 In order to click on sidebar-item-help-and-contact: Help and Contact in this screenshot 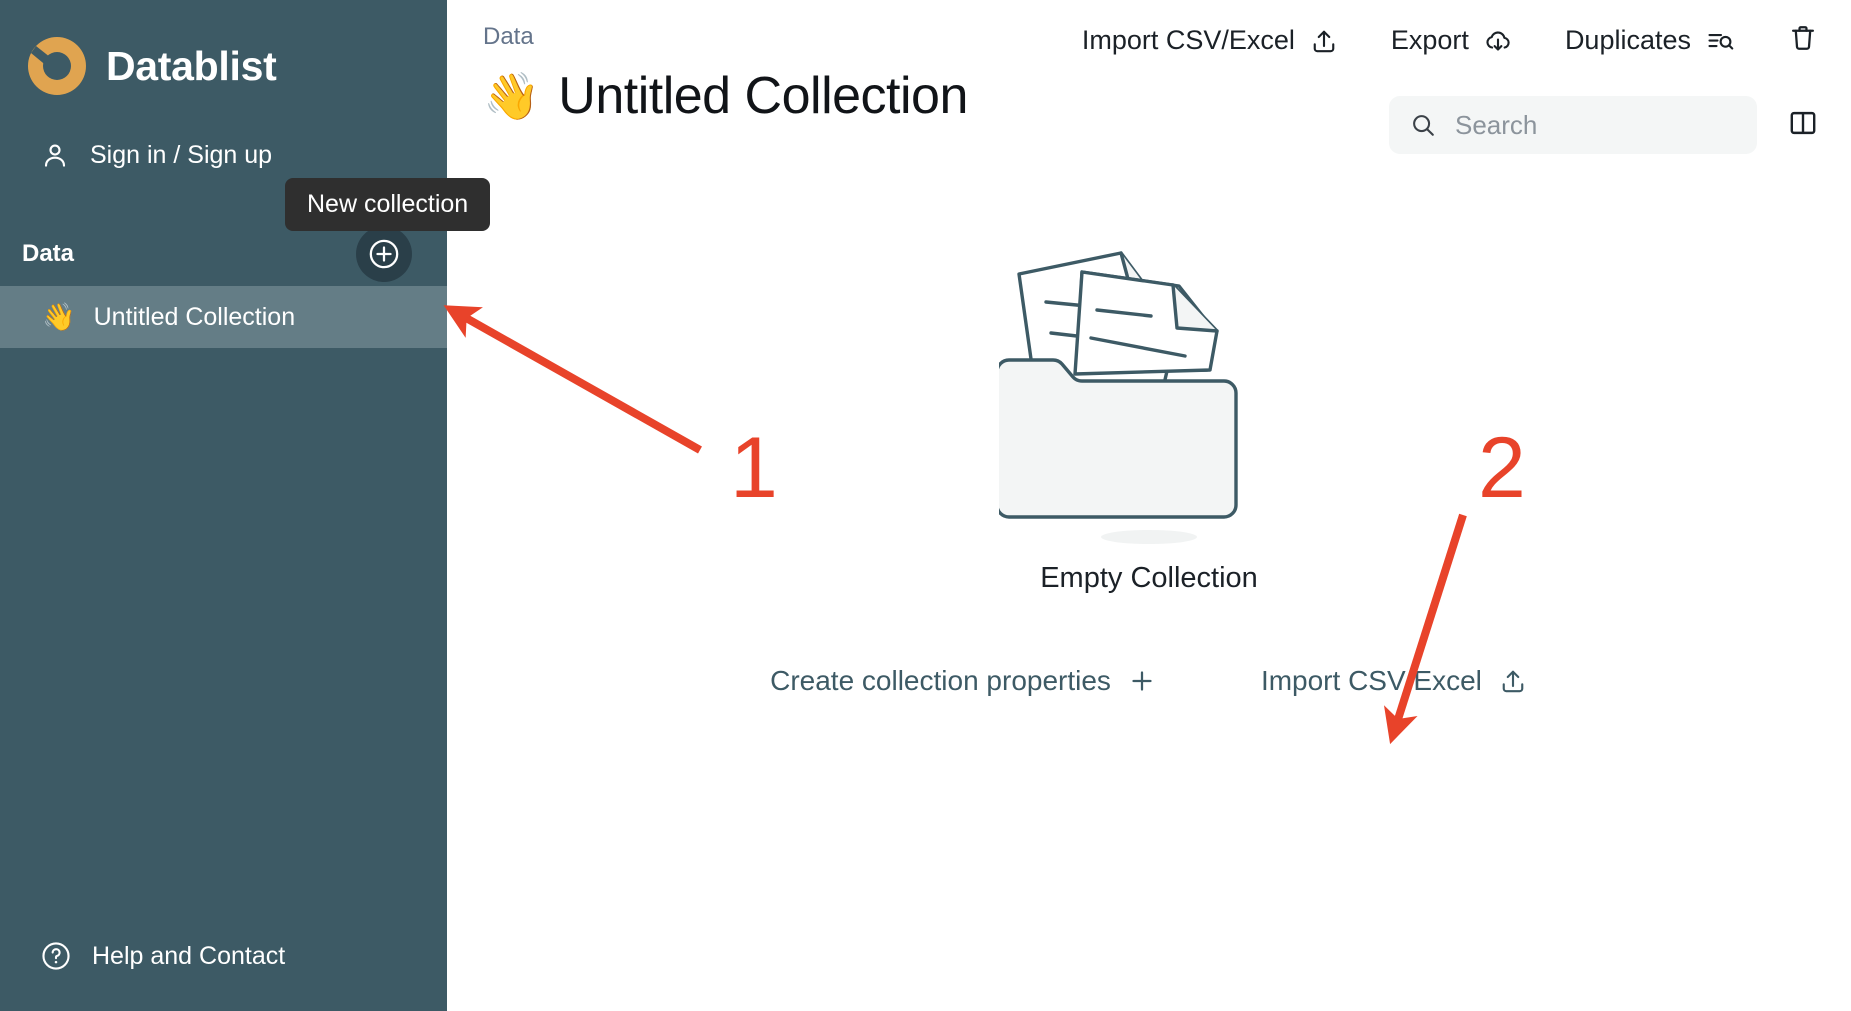, I will do `click(223, 956)`.